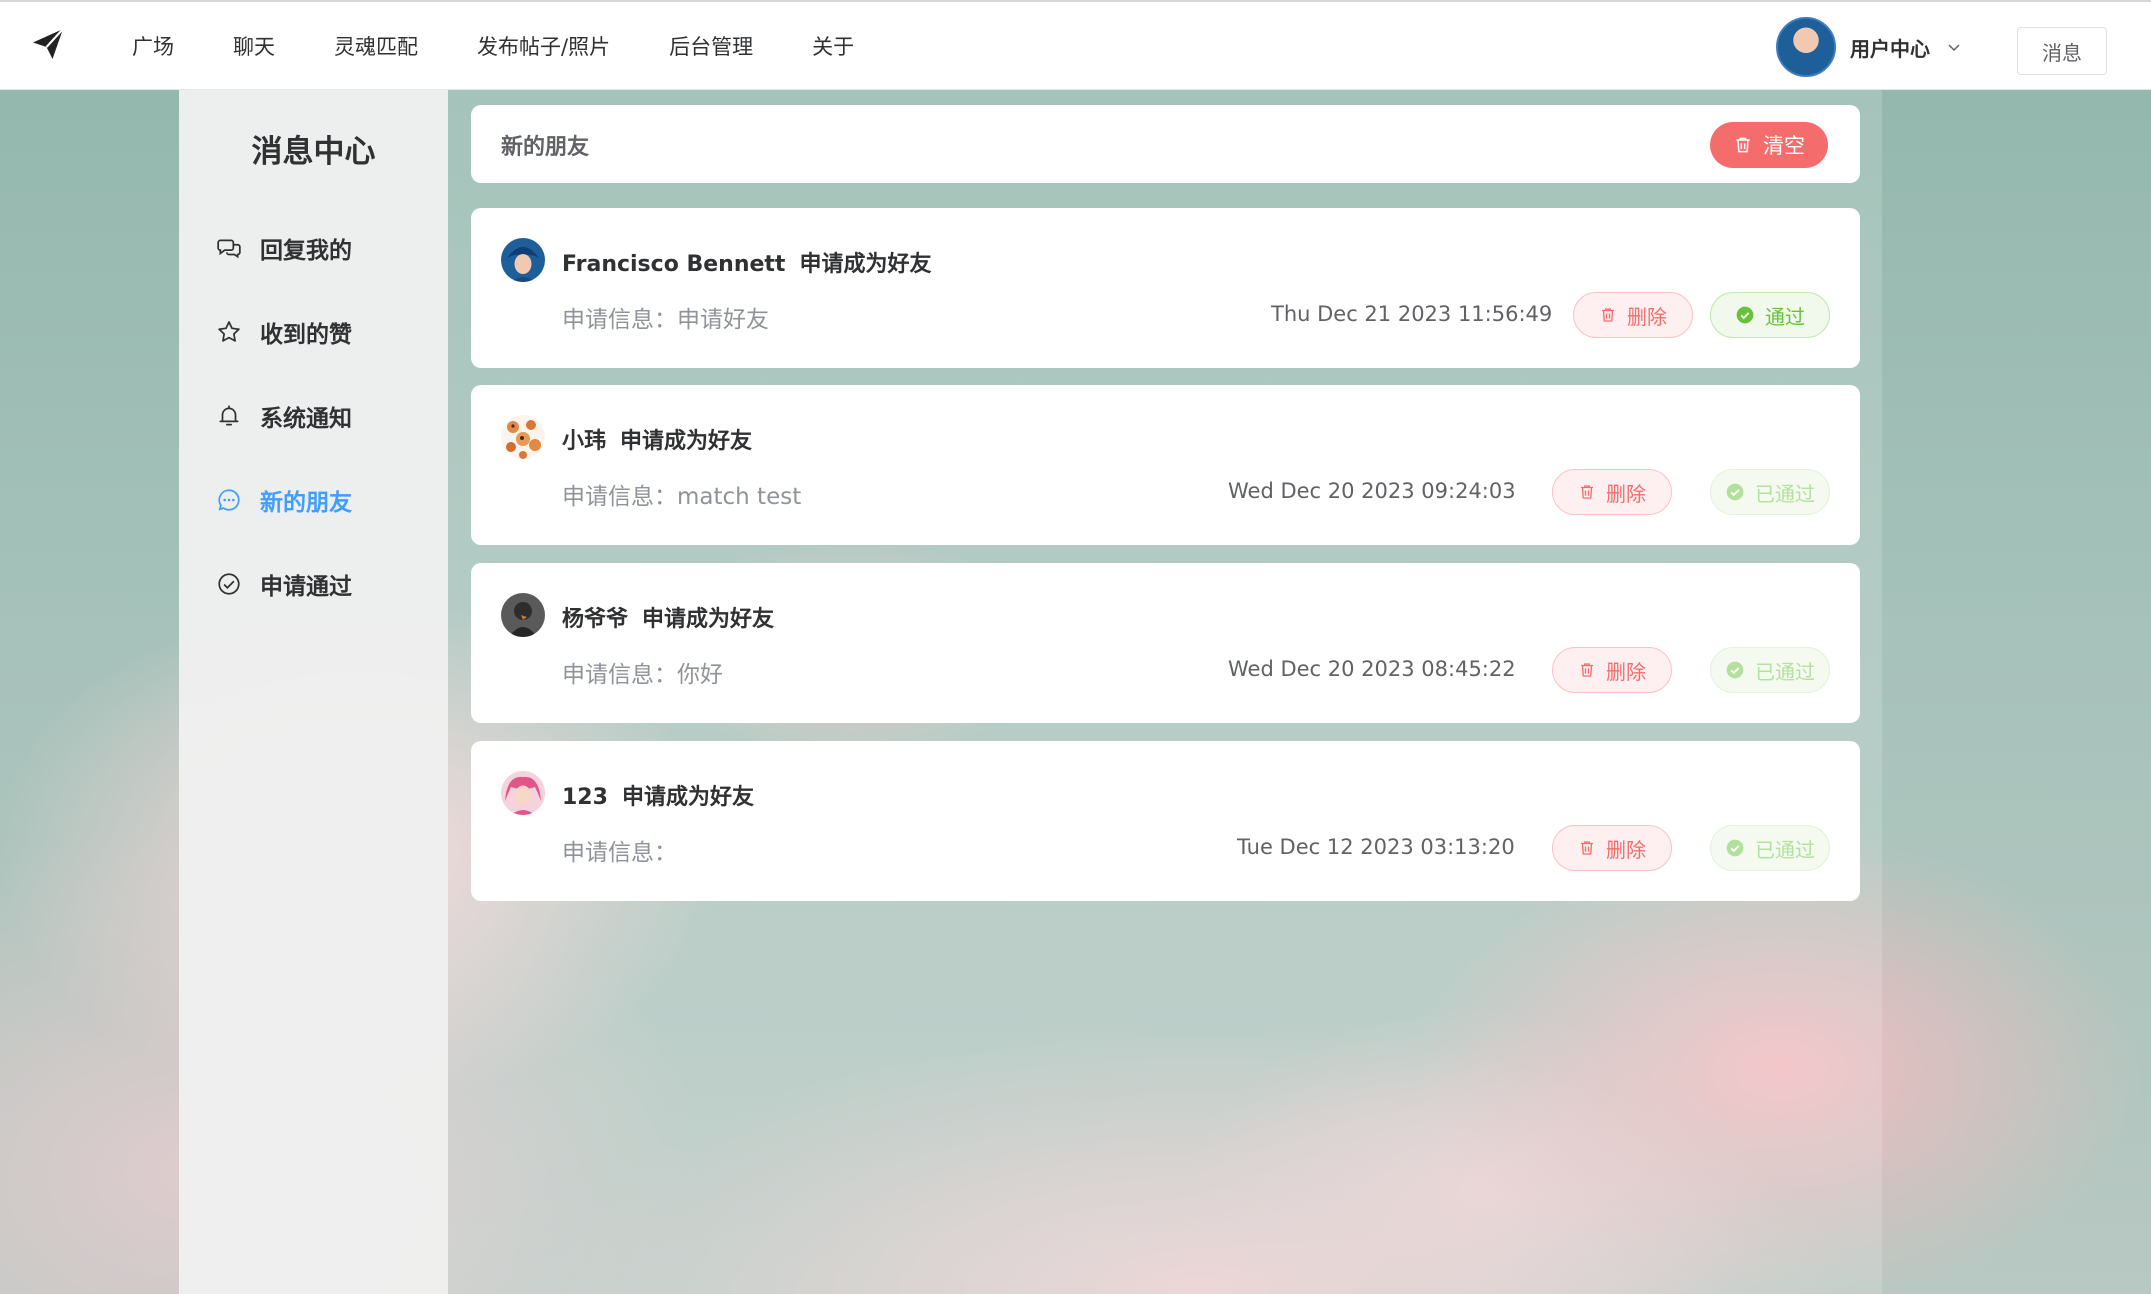 This screenshot has height=1294, width=2151. What do you see at coordinates (1890, 48) in the screenshot?
I see `user-center-label: 用户中心` at bounding box center [1890, 48].